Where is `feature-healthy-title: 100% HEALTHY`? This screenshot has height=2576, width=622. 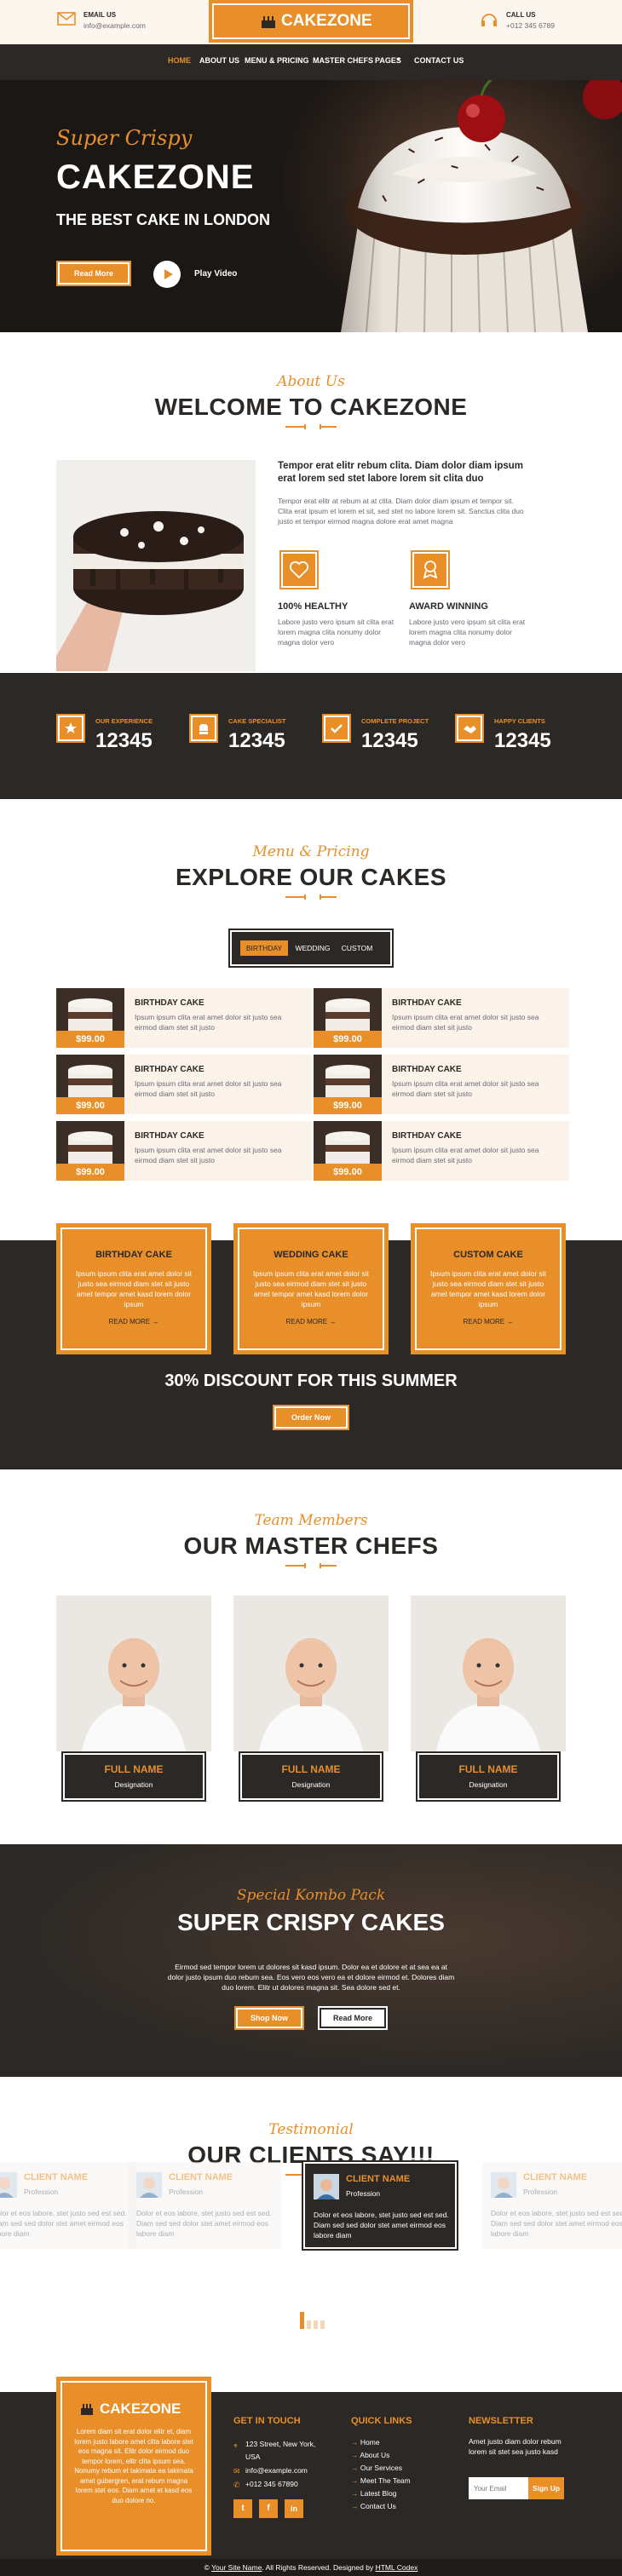
feature-healthy-title: 100% HEALTHY is located at coordinates (313, 606).